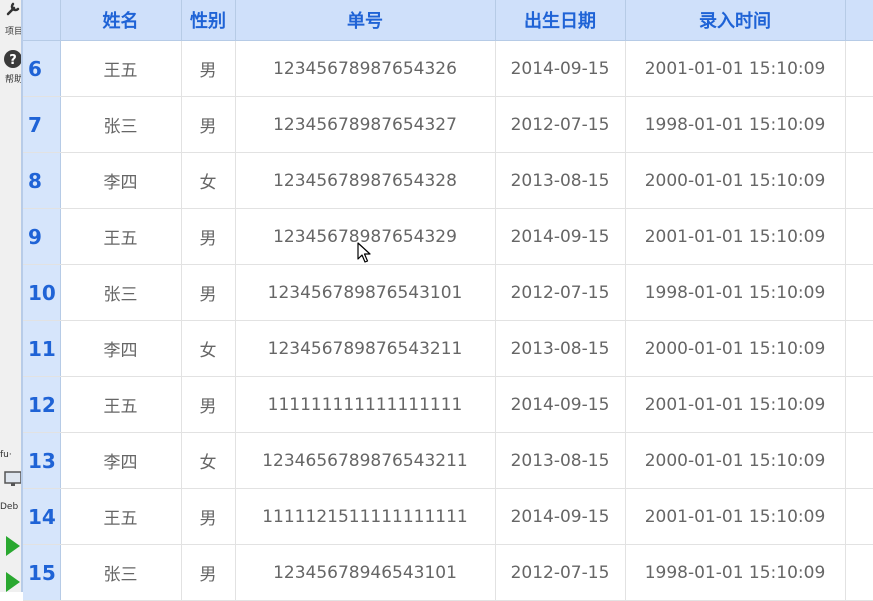 The image size is (873, 601). What do you see at coordinates (365, 348) in the screenshot?
I see `cell-order-no: 123456789876543211` at bounding box center [365, 348].